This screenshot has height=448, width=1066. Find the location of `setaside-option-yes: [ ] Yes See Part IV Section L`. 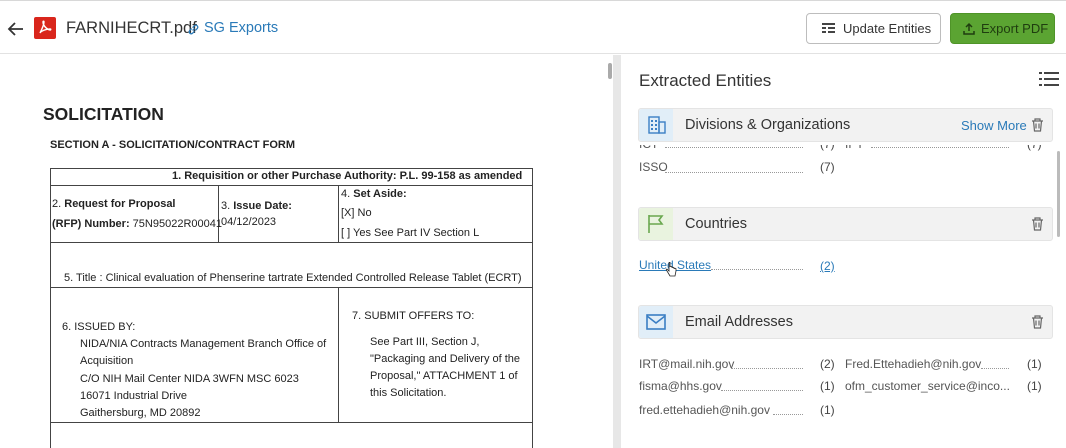

setaside-option-yes: [ ] Yes See Part IV Section L is located at coordinates (410, 233).